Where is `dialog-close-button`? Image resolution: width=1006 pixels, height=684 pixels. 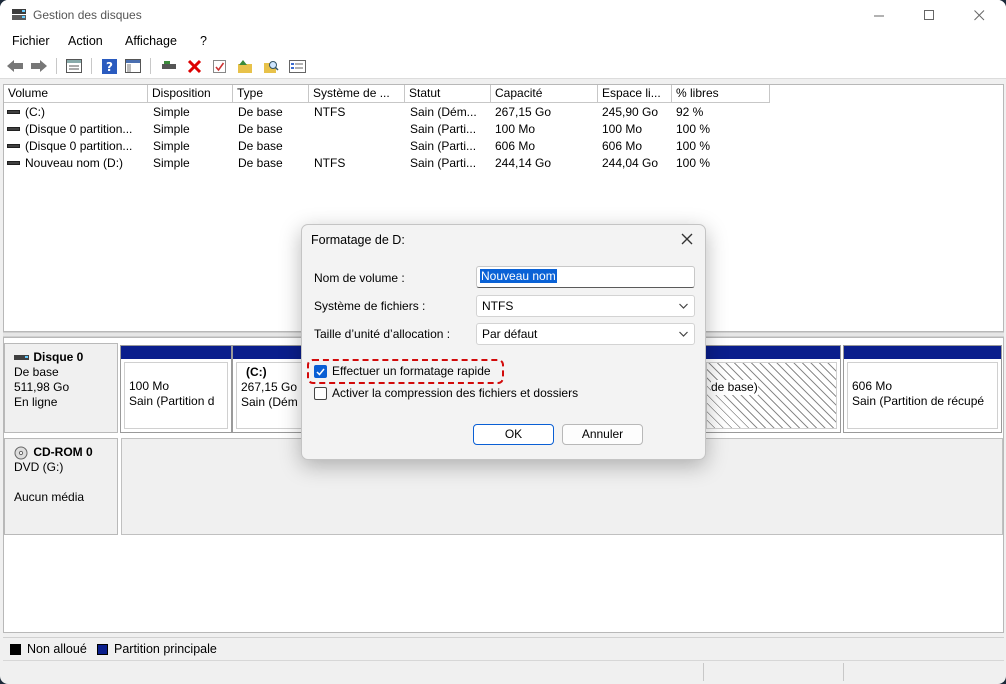 dialog-close-button is located at coordinates (687, 240).